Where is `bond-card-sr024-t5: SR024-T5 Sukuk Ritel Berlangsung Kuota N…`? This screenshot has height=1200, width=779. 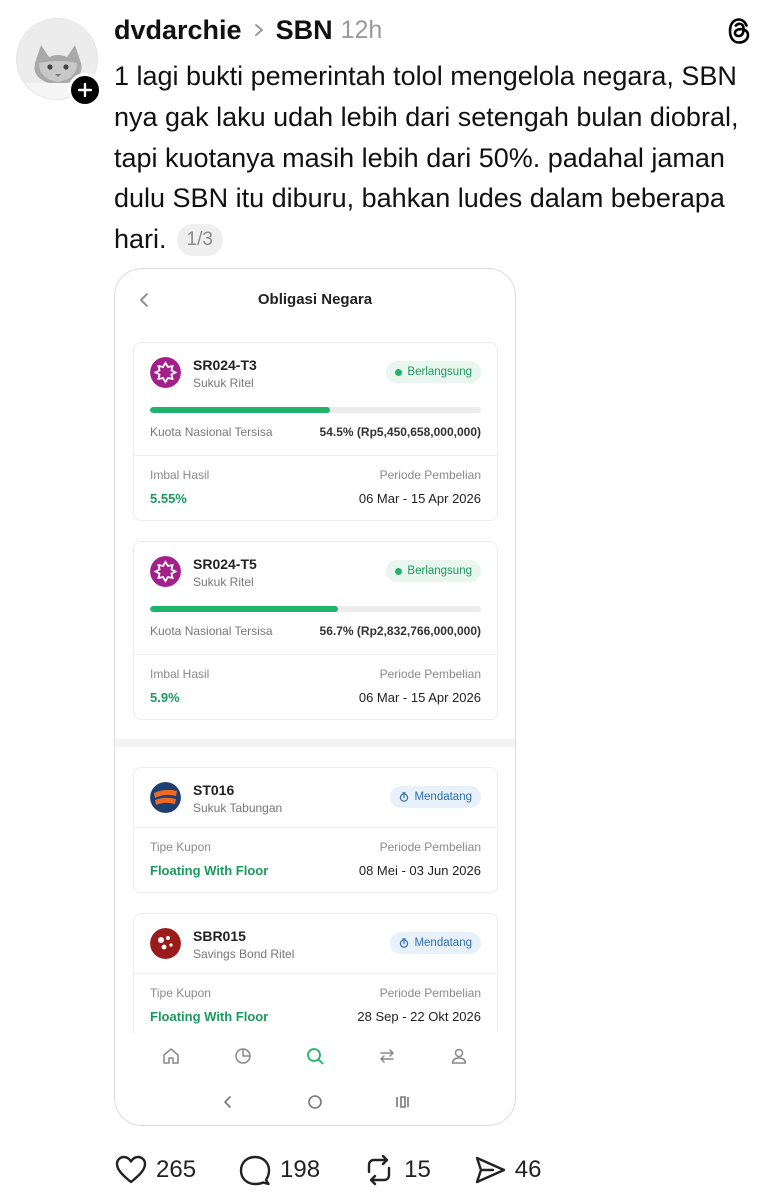
bond-card-sr024-t5: SR024-T5 Sukuk Ritel Berlangsung Kuota N… is located at coordinates (315, 630).